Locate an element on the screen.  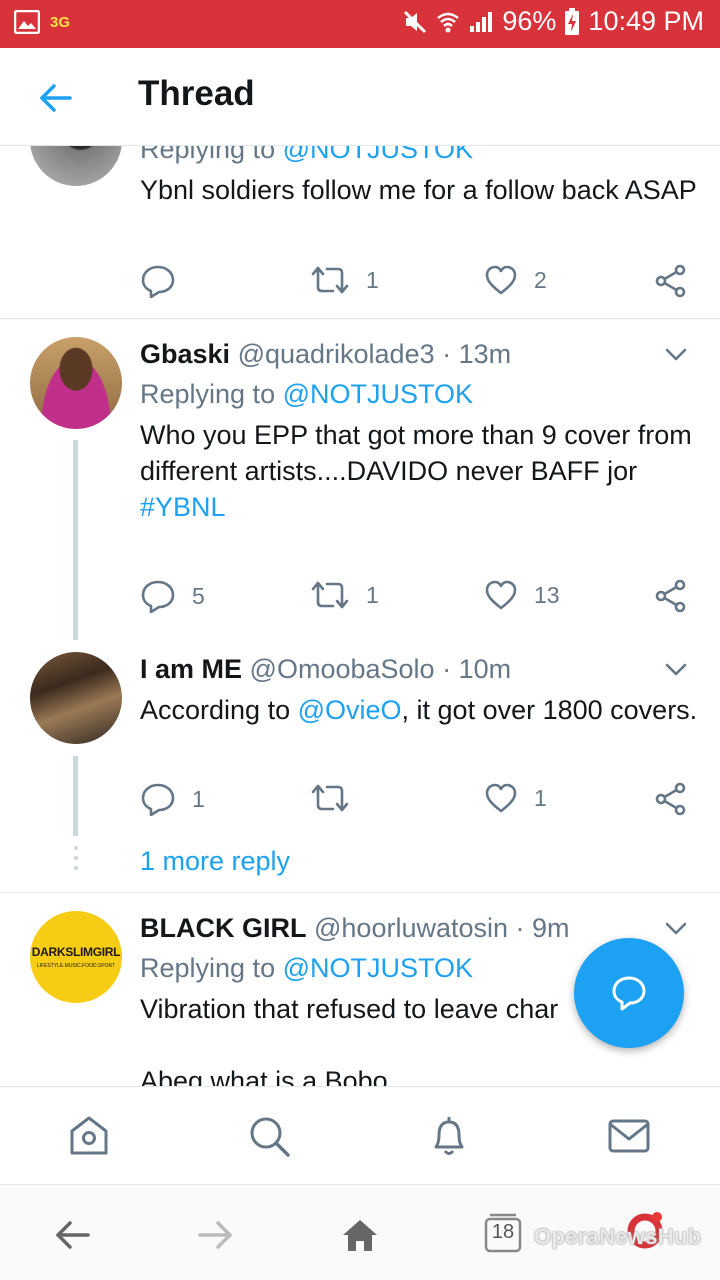
hashtag-link: #YBNL is located at coordinates (183, 507).